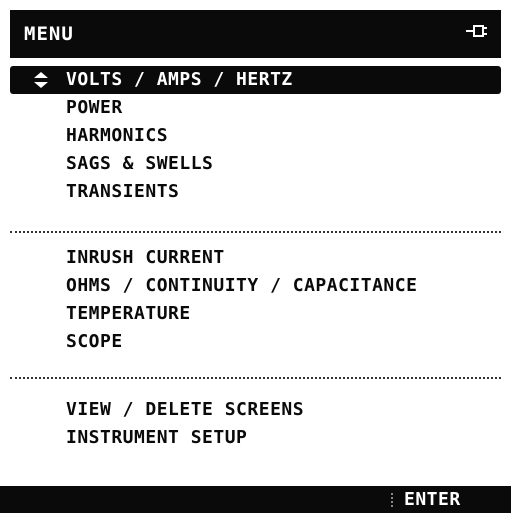 Image resolution: width=511 pixels, height=513 pixels. I want to click on menu-item-view-delete-screens: VIEW / DELETE SCREENS, so click(255, 410).